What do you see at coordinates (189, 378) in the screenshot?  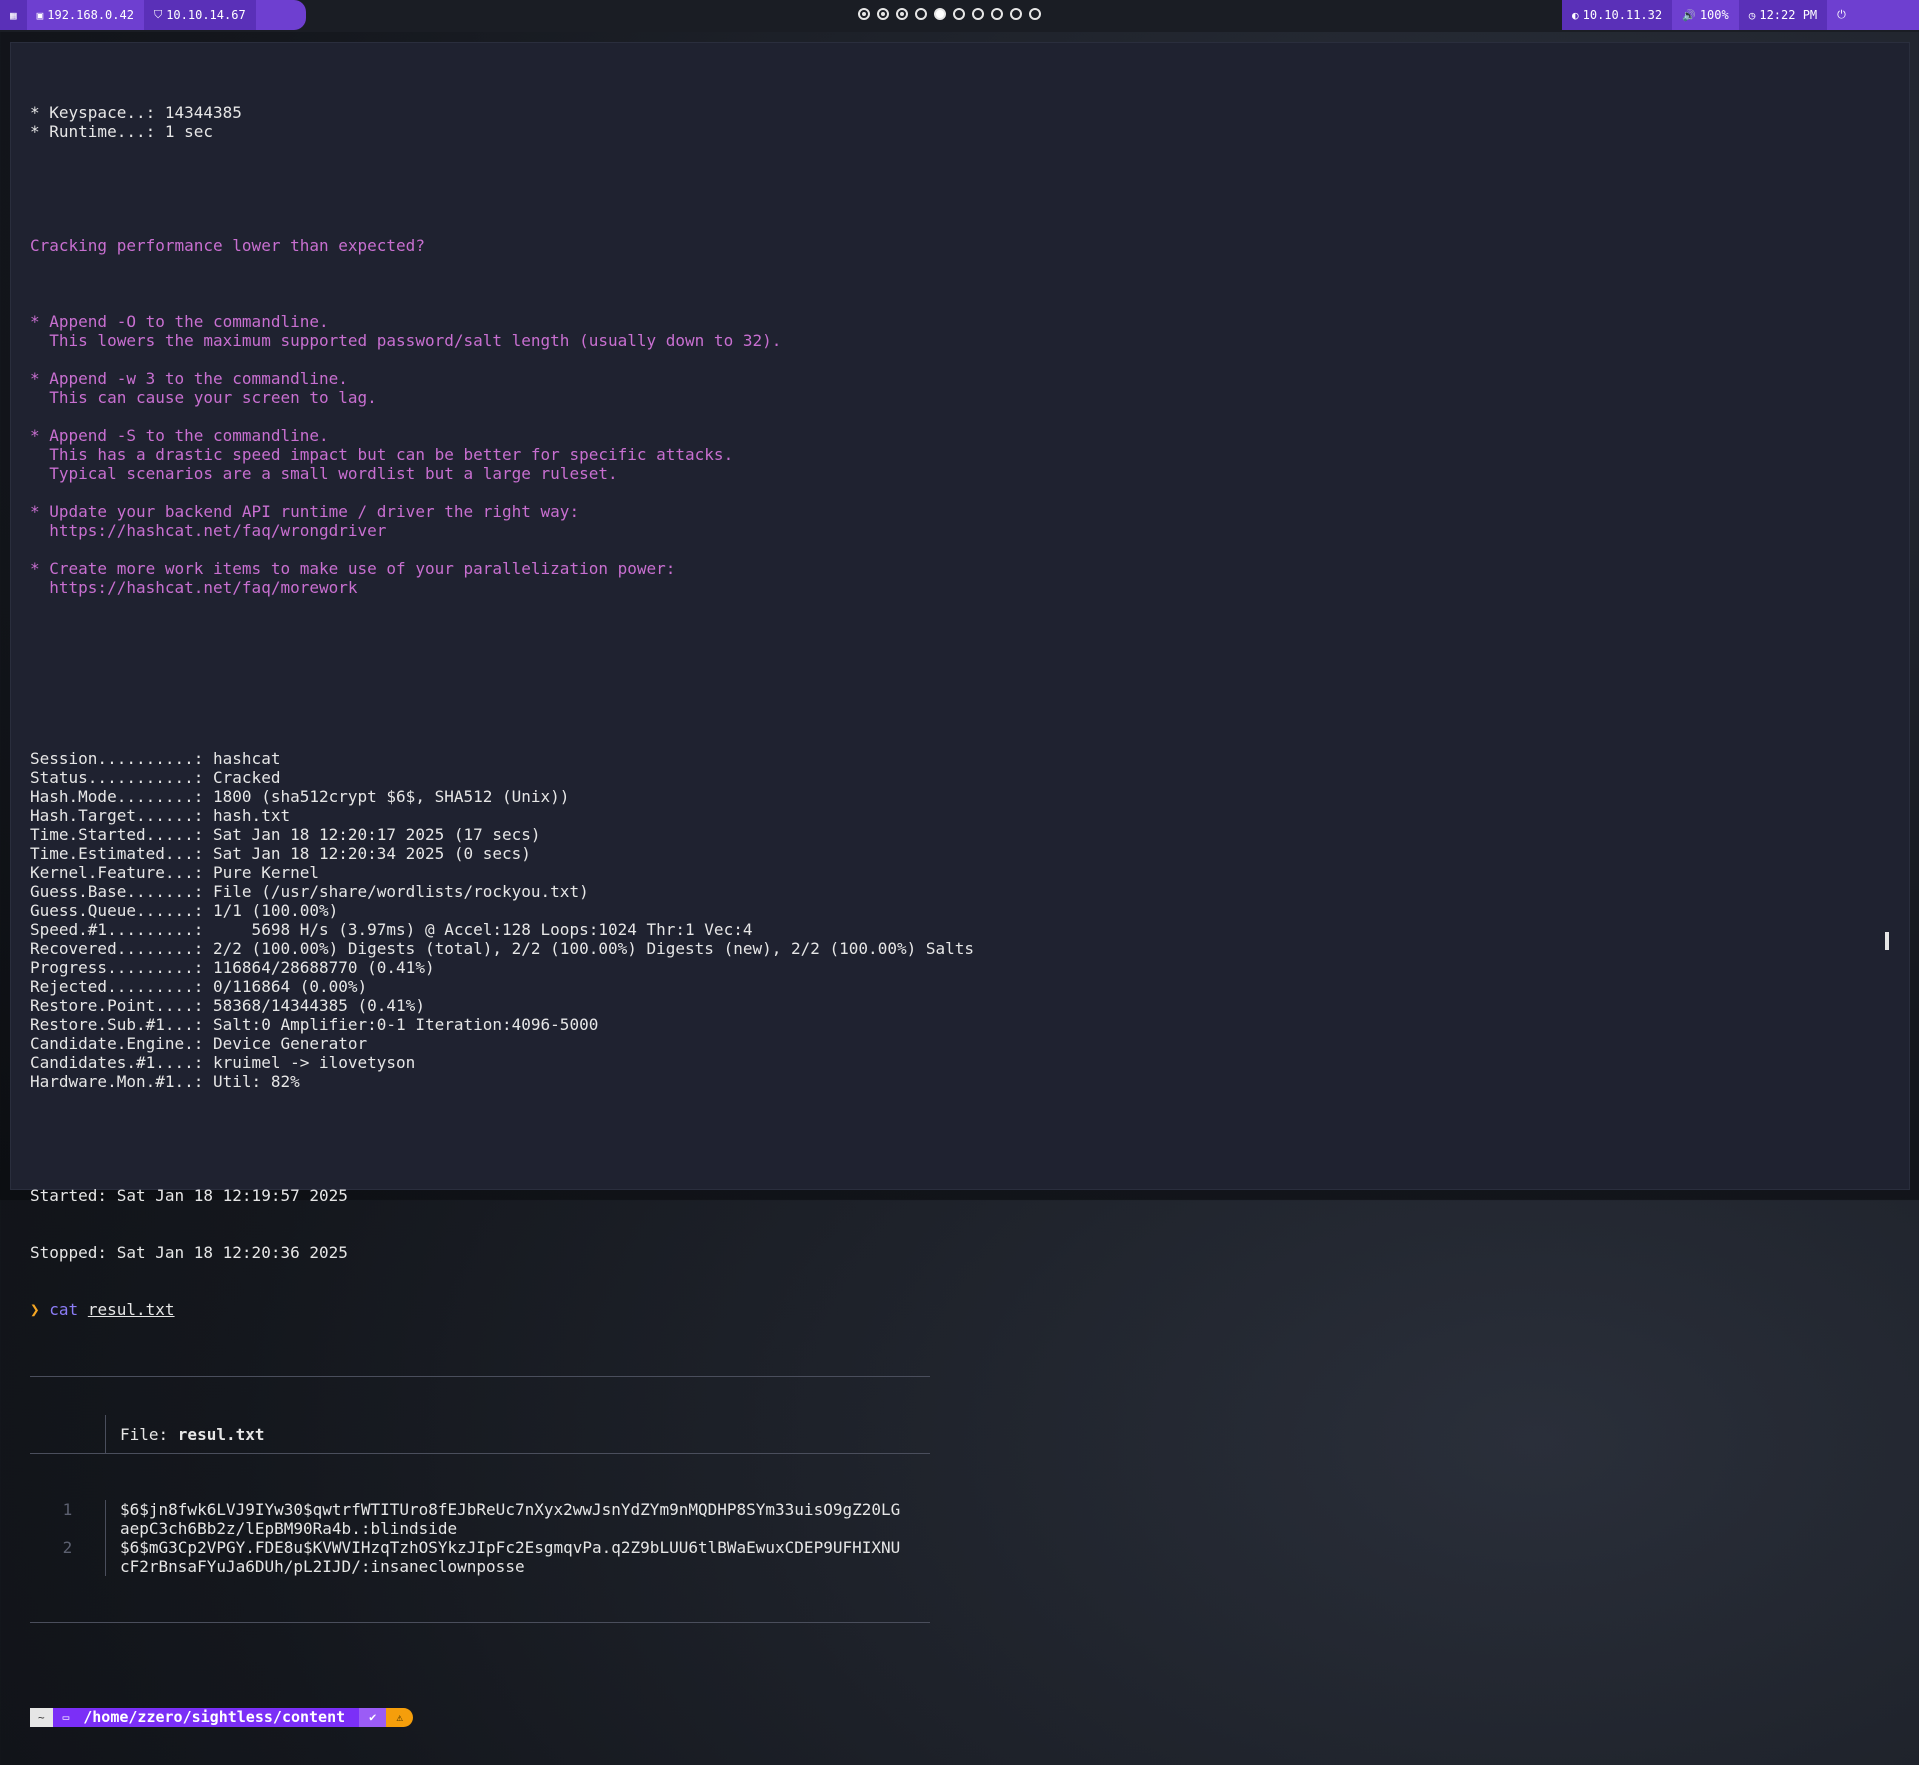 I see `perf-tip-line: * Append -w 3 to the commandline.` at bounding box center [189, 378].